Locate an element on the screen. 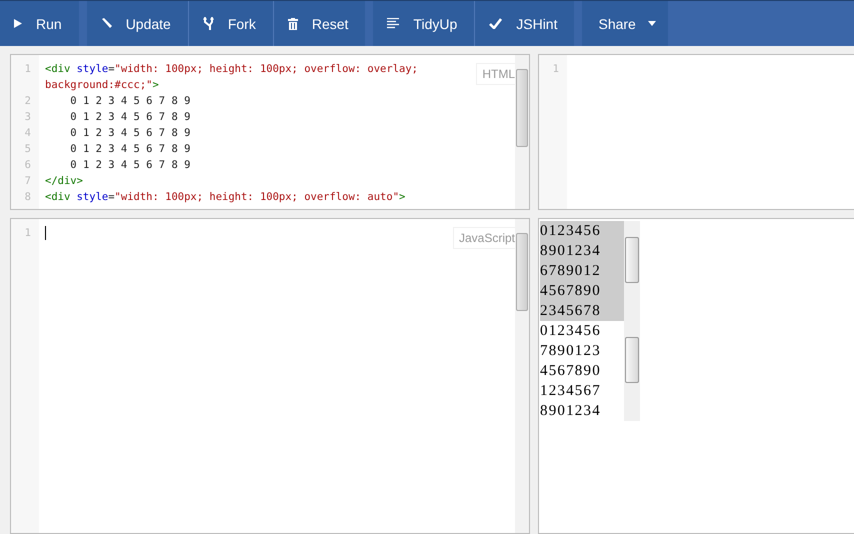  check-icon is located at coordinates (495, 23).